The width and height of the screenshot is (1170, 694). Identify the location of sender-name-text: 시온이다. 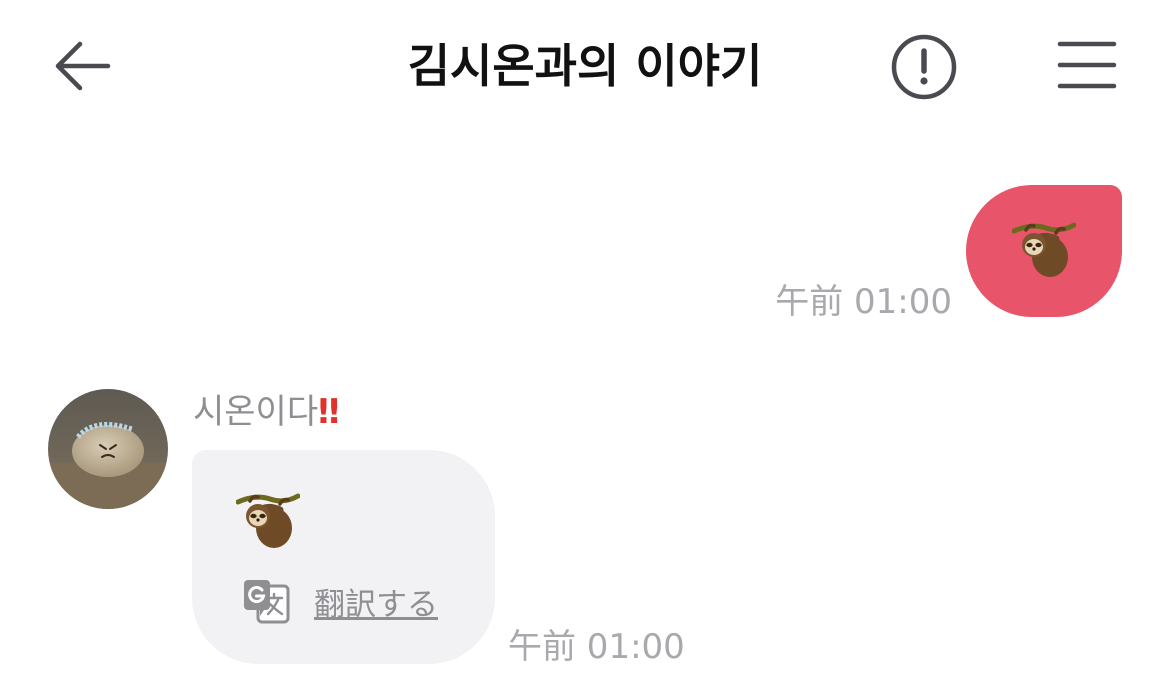
(256, 412).